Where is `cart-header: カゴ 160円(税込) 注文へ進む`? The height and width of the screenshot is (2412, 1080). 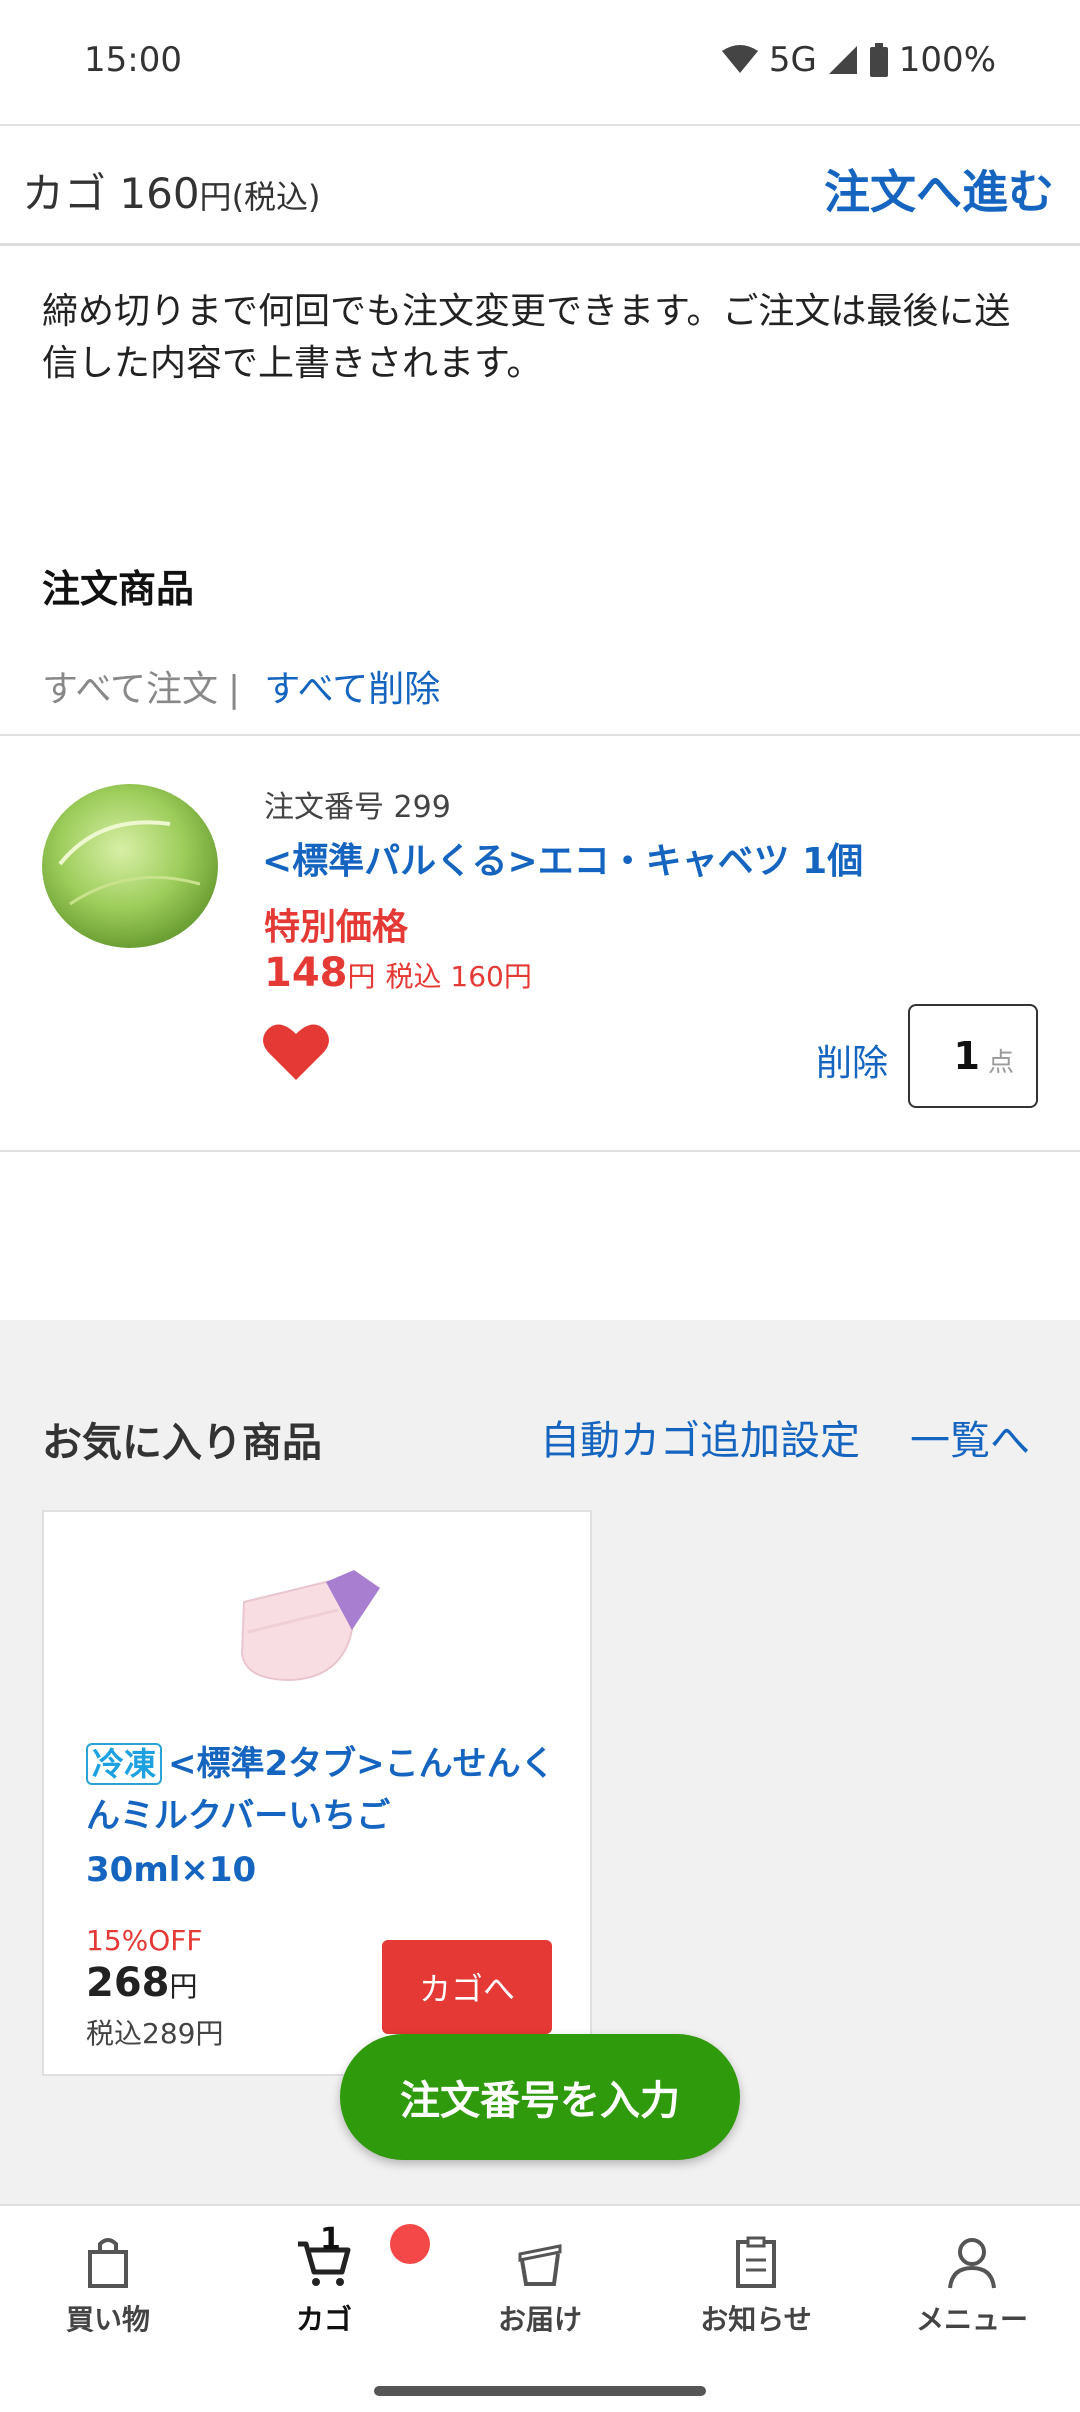 cart-header: カゴ 160円(税込) 注文へ進む is located at coordinates (540, 185).